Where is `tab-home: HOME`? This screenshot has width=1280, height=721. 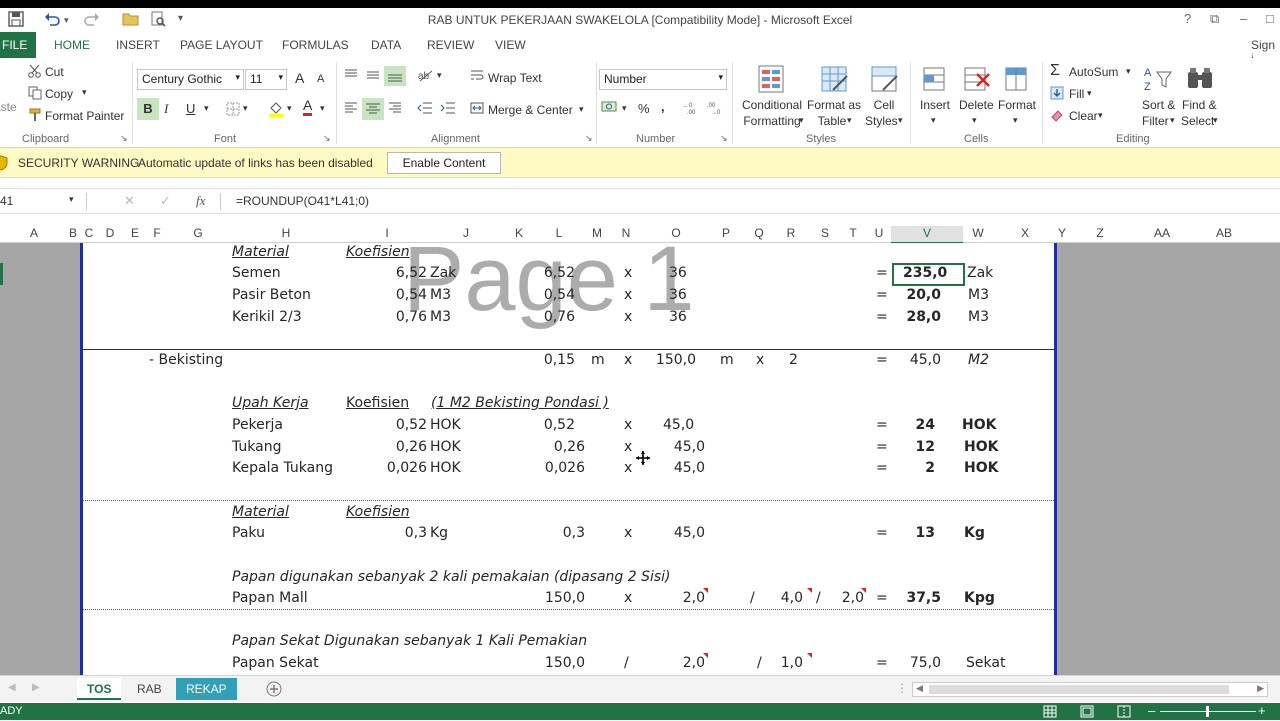 tab-home: HOME is located at coordinates (72, 45).